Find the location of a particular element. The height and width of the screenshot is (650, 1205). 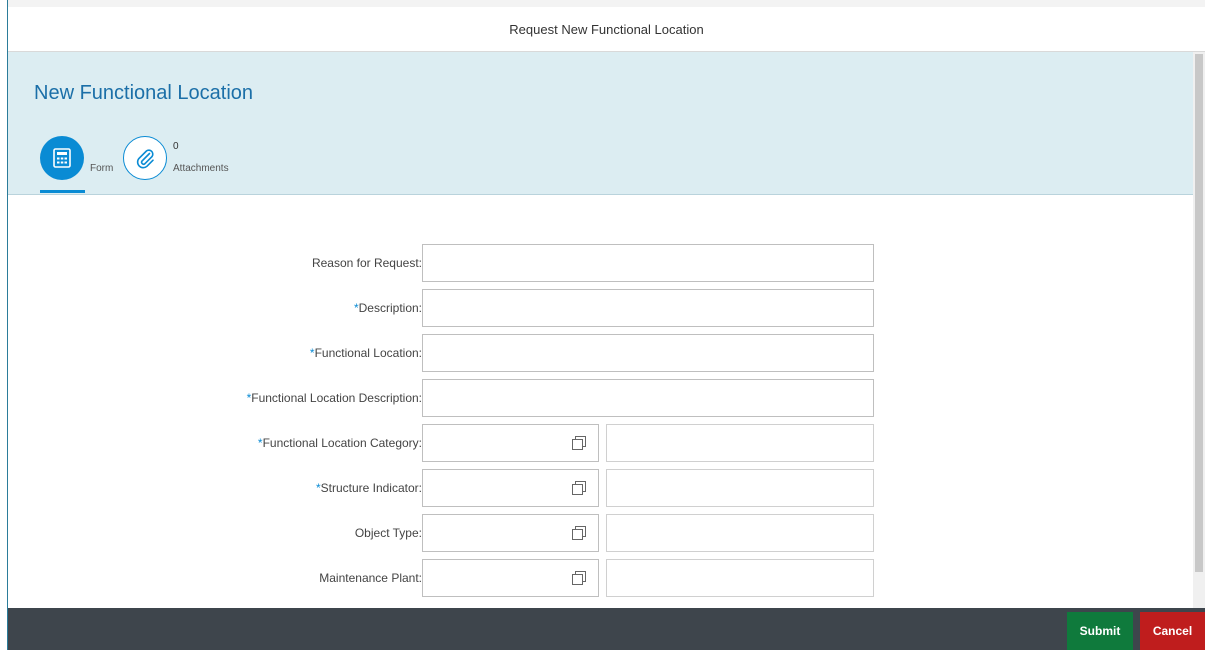

tab-attachments: 0 Attachments is located at coordinates (198, 165).